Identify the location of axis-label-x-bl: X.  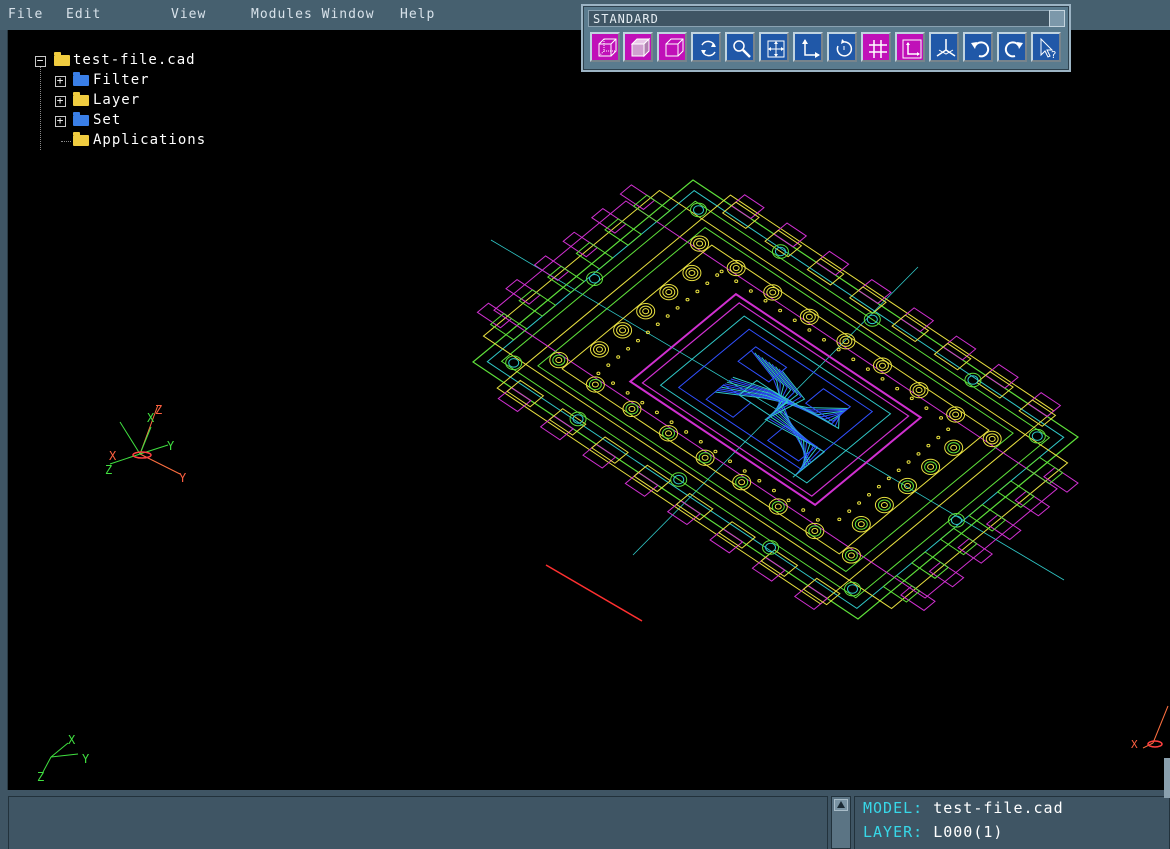
(72, 740).